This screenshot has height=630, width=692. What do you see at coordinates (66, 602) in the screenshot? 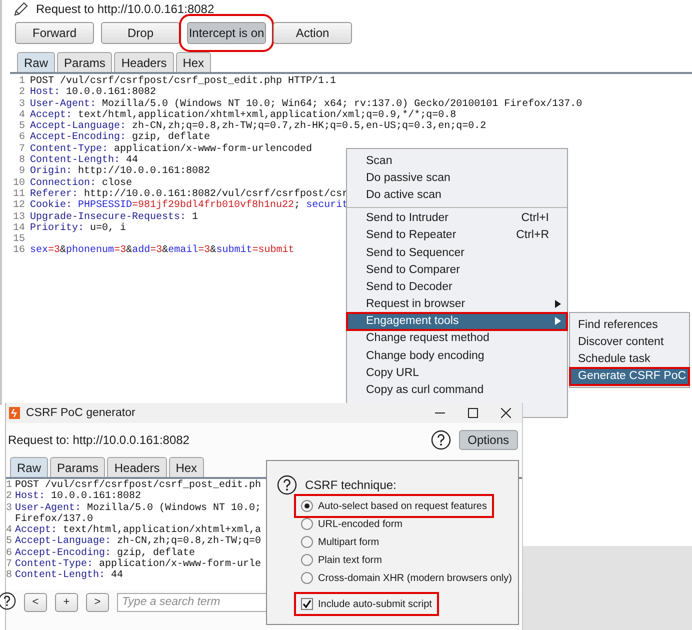
I see `nav-button: +` at bounding box center [66, 602].